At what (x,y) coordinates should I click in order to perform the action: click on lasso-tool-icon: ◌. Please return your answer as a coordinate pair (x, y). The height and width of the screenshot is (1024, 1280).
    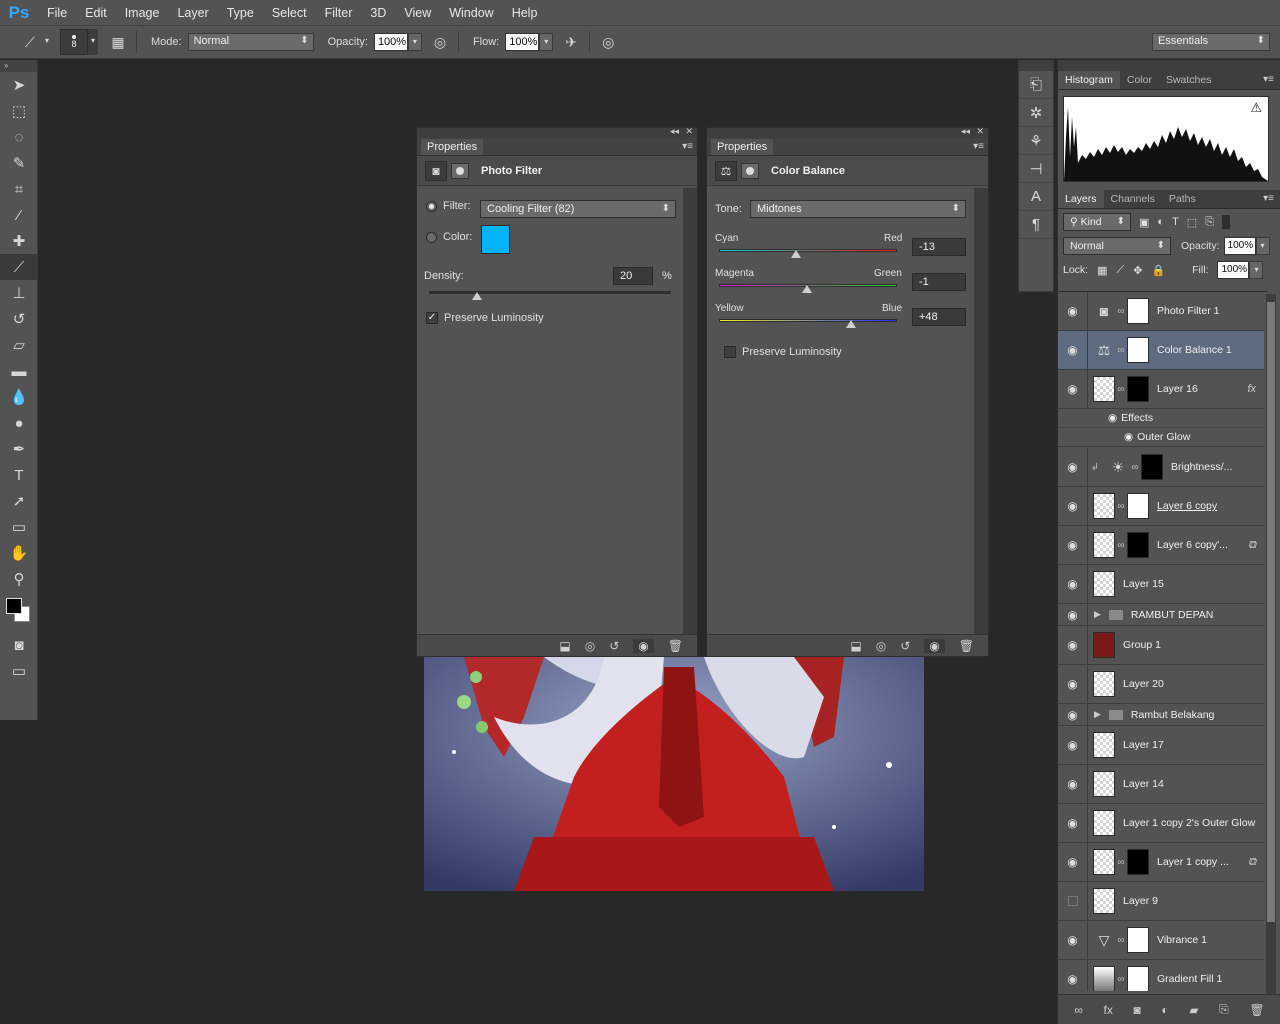
    Looking at the image, I should click on (19, 137).